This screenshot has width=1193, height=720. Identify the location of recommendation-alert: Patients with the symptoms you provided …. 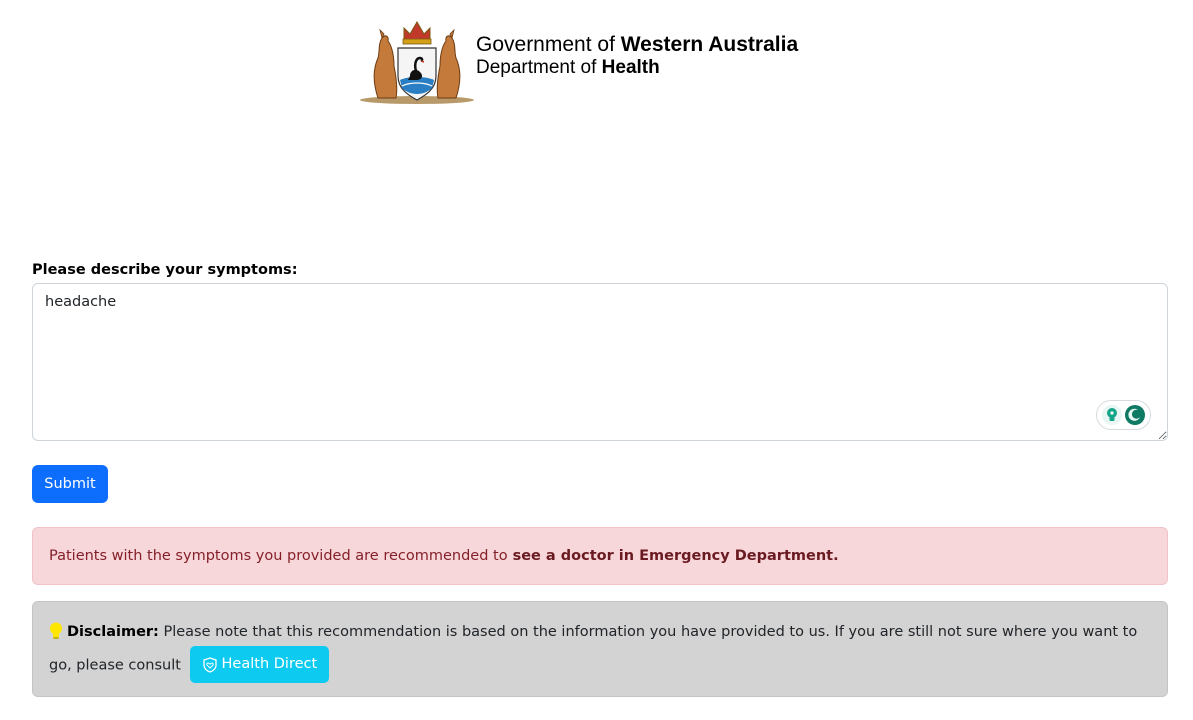
(600, 556).